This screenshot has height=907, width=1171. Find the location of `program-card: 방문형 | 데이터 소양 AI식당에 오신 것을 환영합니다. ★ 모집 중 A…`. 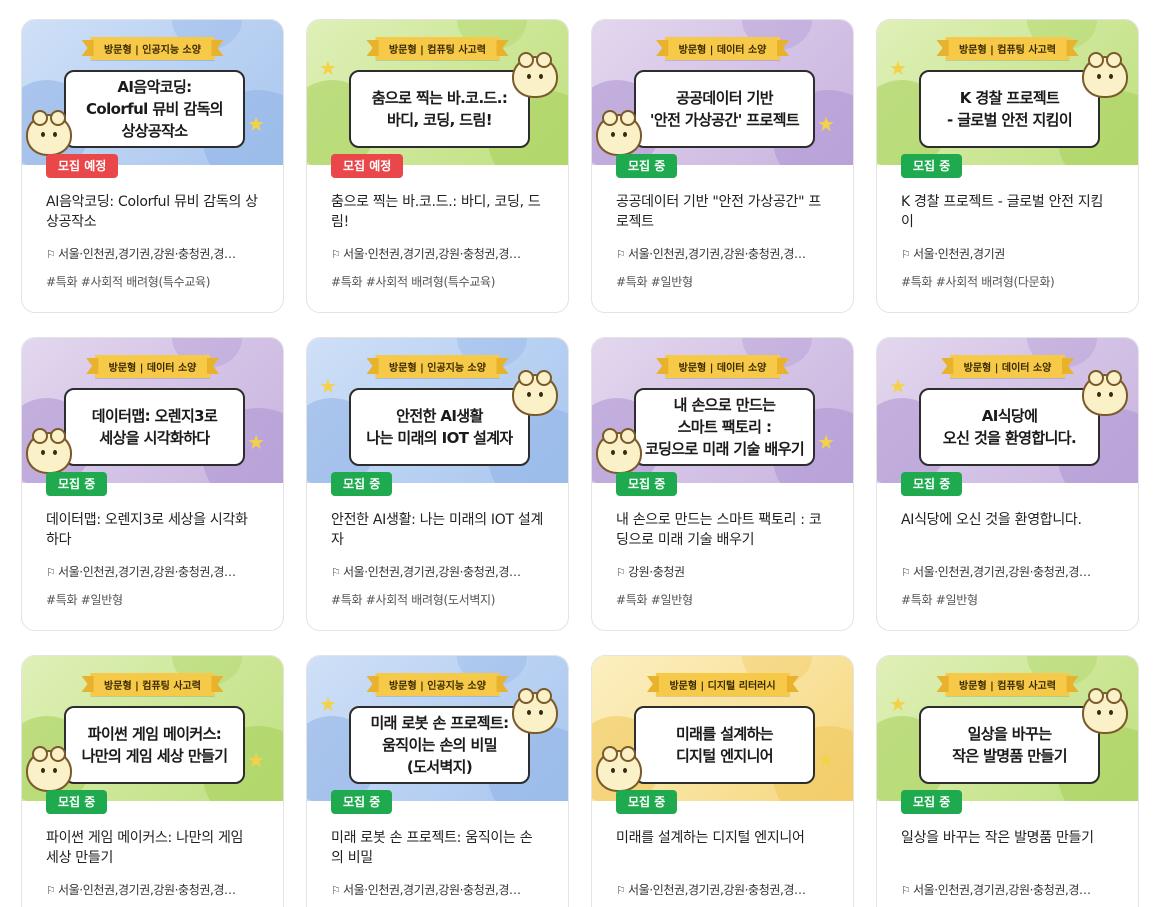

program-card: 방문형 | 데이터 소양 AI식당에 오신 것을 환영합니다. ★ 모집 중 A… is located at coordinates (1007, 484).